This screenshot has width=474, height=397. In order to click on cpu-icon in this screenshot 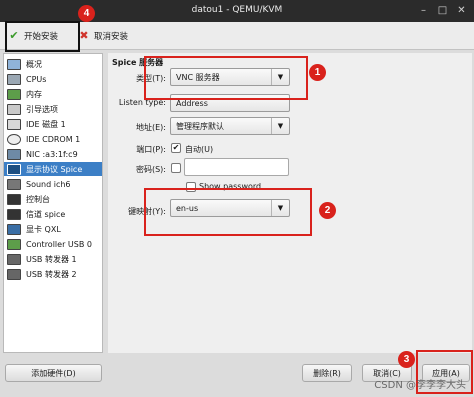, I will do `click(14, 79)`.